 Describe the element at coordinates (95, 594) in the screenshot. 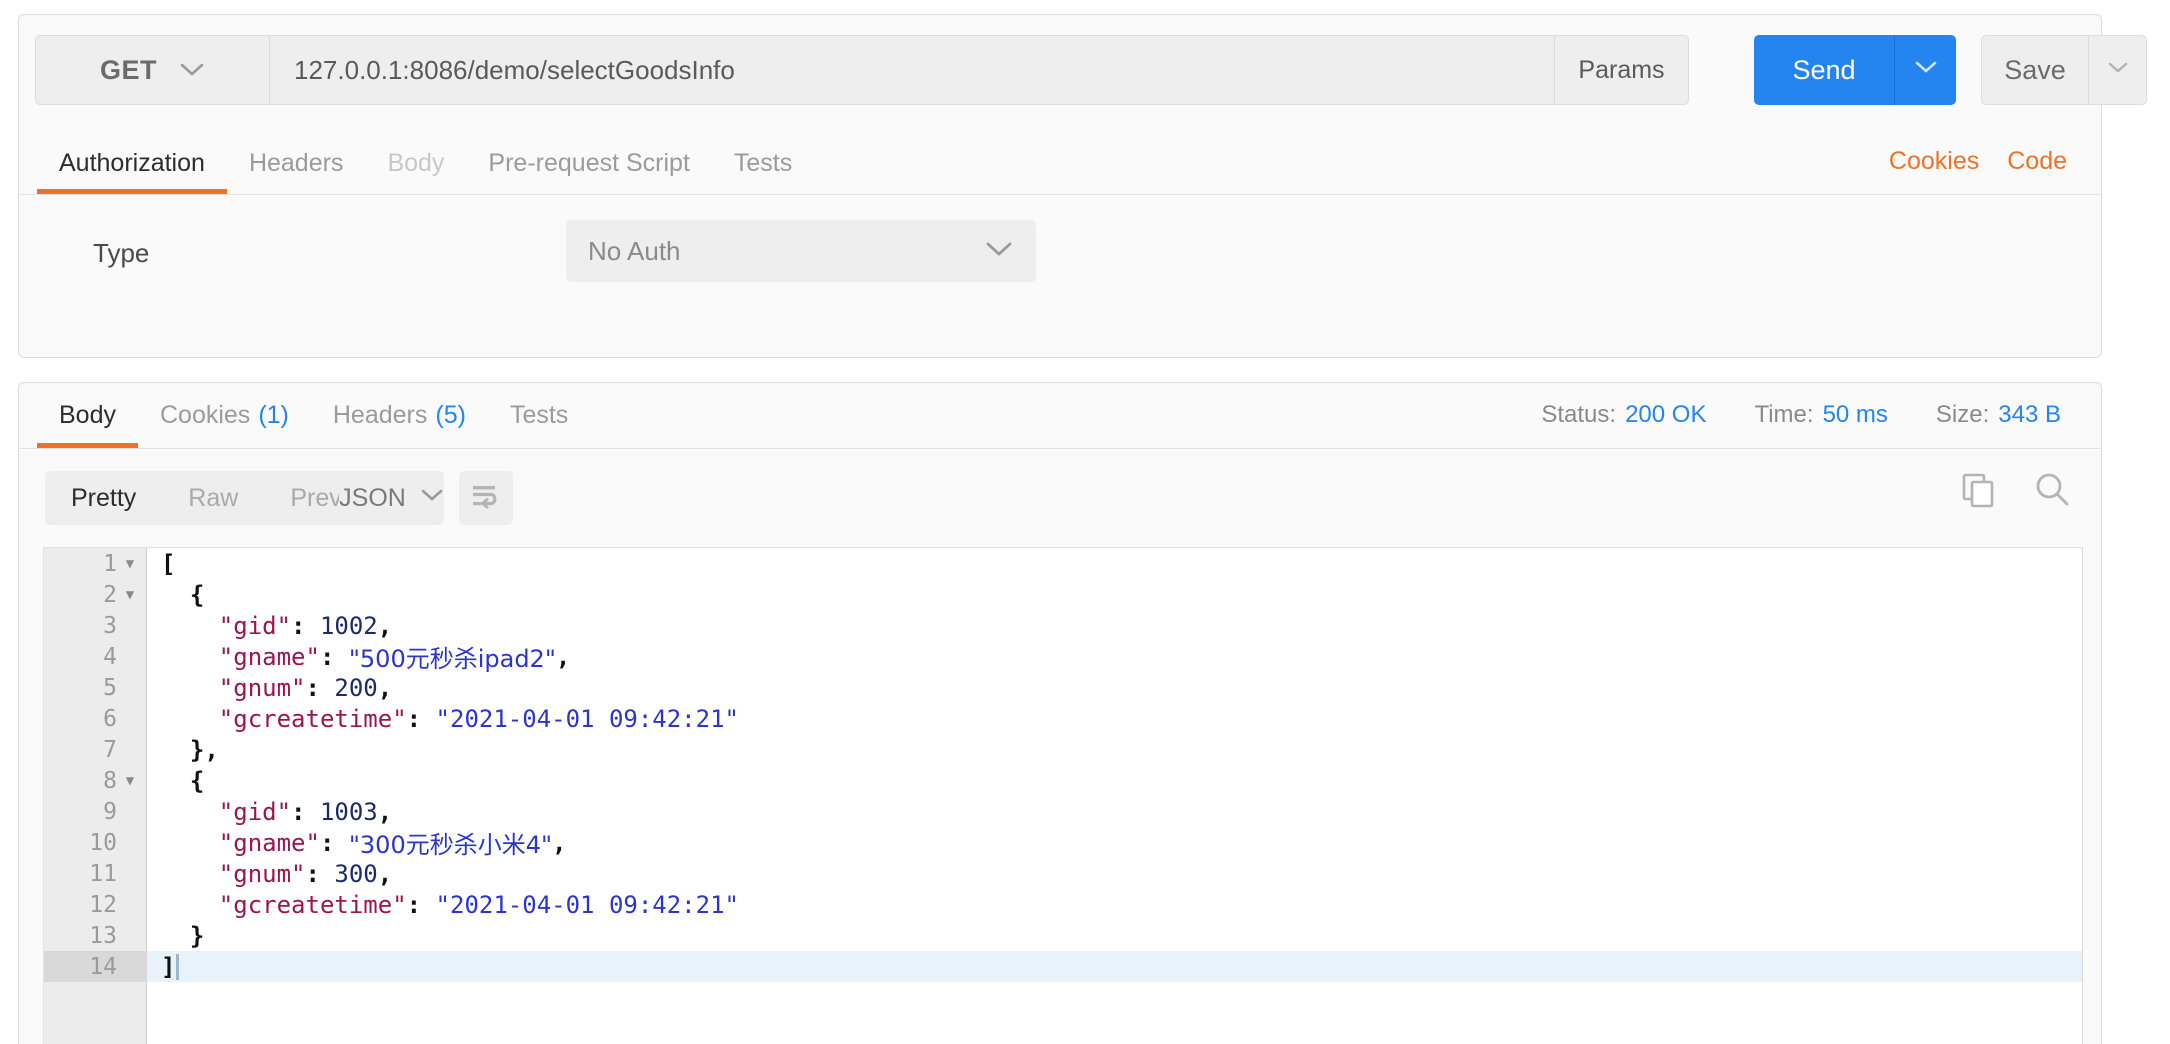

I see `line-number: 2 ▼` at that location.